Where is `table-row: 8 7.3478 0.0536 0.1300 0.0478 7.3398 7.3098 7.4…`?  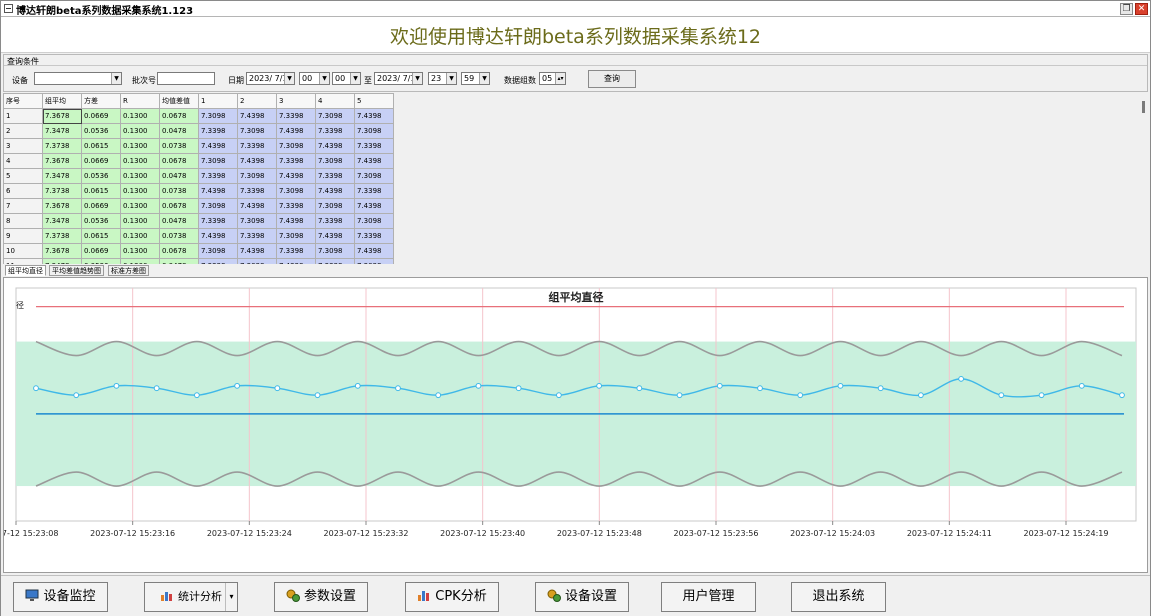
table-row: 8 7.3478 0.0536 0.1300 0.0478 7.3398 7.3098 7.4… is located at coordinates (198, 221).